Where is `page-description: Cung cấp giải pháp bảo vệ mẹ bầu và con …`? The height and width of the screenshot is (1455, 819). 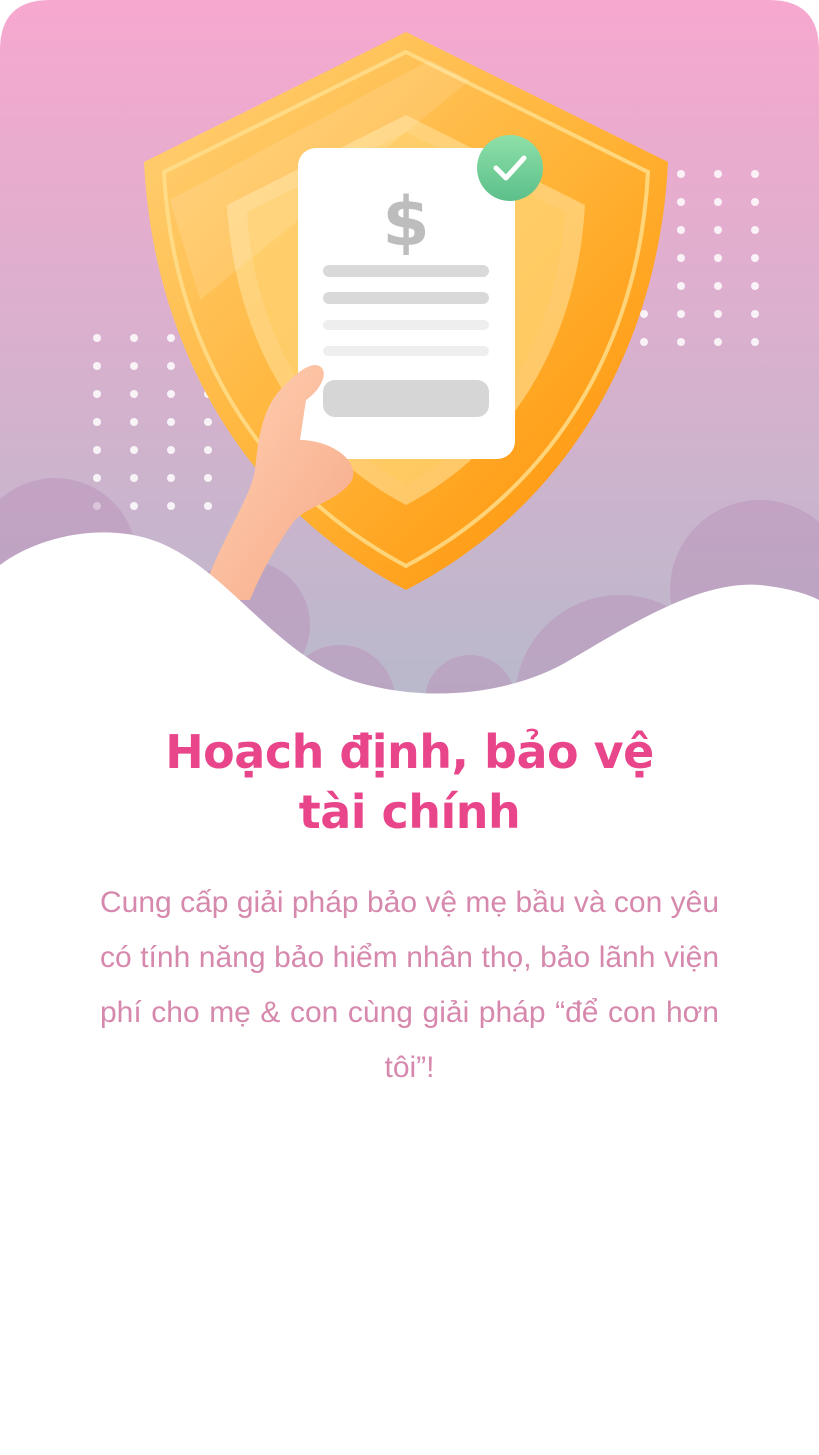 page-description: Cung cấp giải pháp bảo vệ mẹ bầu và con … is located at coordinates (409, 985).